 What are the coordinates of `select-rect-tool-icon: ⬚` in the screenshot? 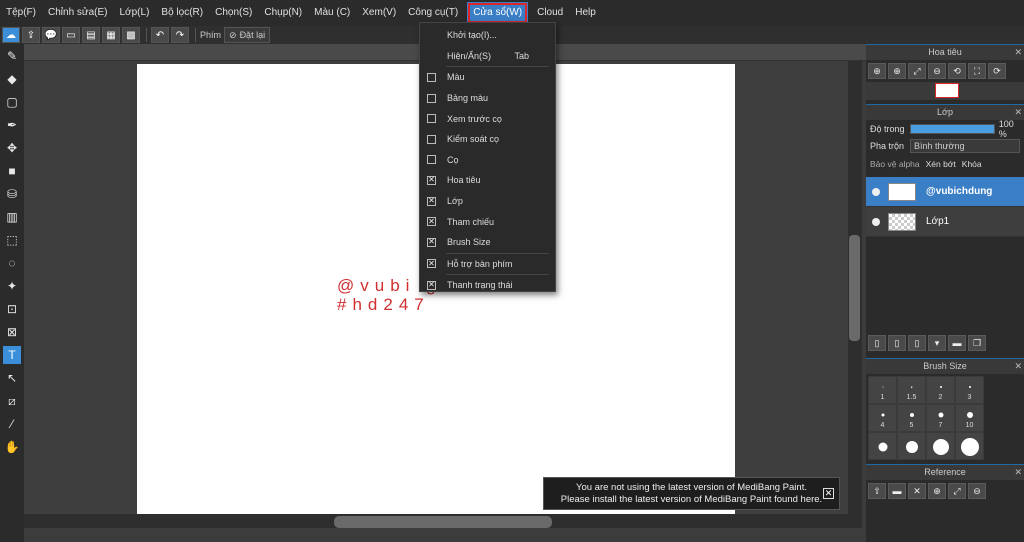 It's located at (12, 240).